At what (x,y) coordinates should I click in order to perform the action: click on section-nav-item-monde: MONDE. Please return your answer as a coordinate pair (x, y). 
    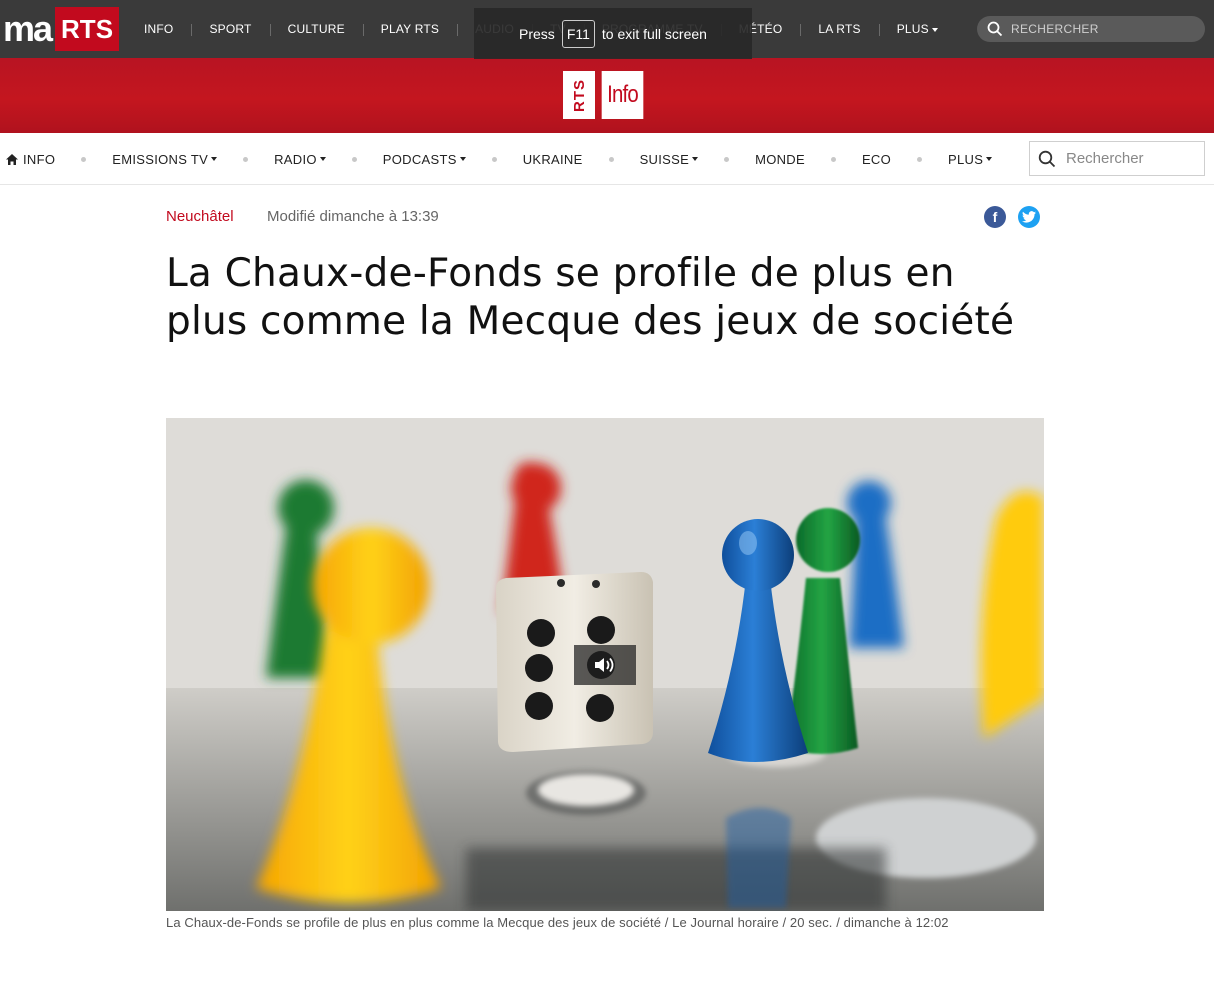
    Looking at the image, I should click on (780, 159).